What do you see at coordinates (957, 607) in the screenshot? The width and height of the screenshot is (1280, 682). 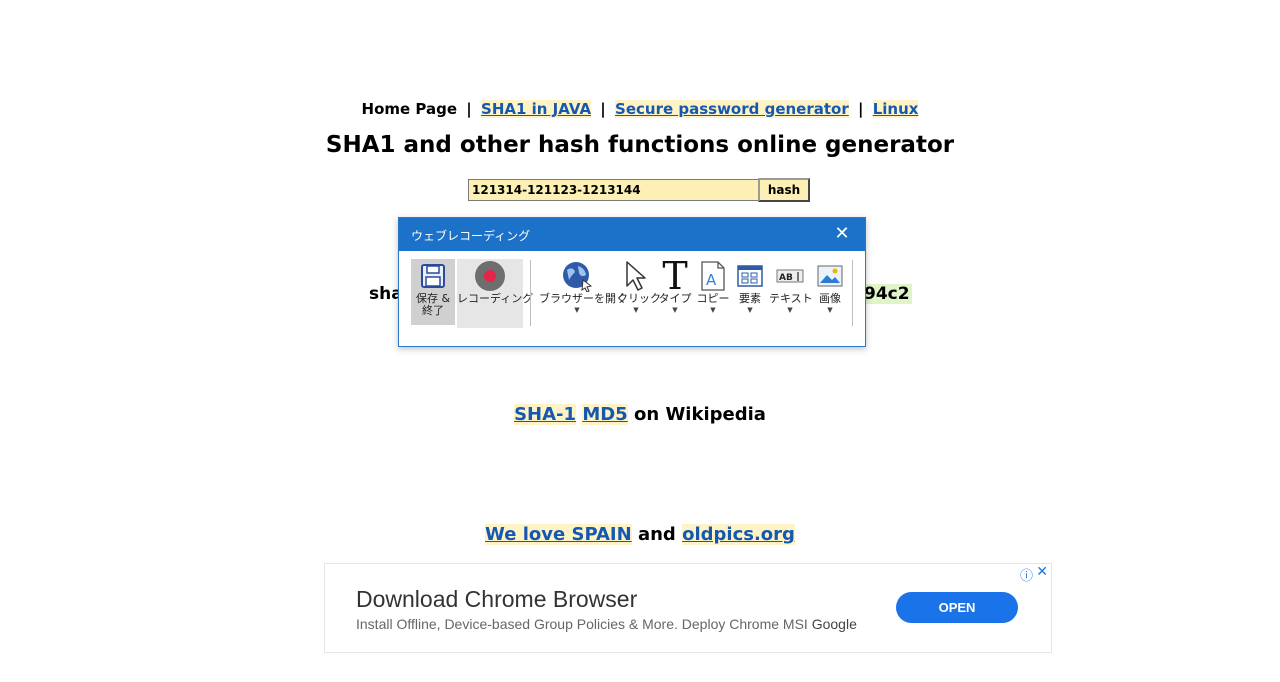 I see `ad-open-button: OPEN` at bounding box center [957, 607].